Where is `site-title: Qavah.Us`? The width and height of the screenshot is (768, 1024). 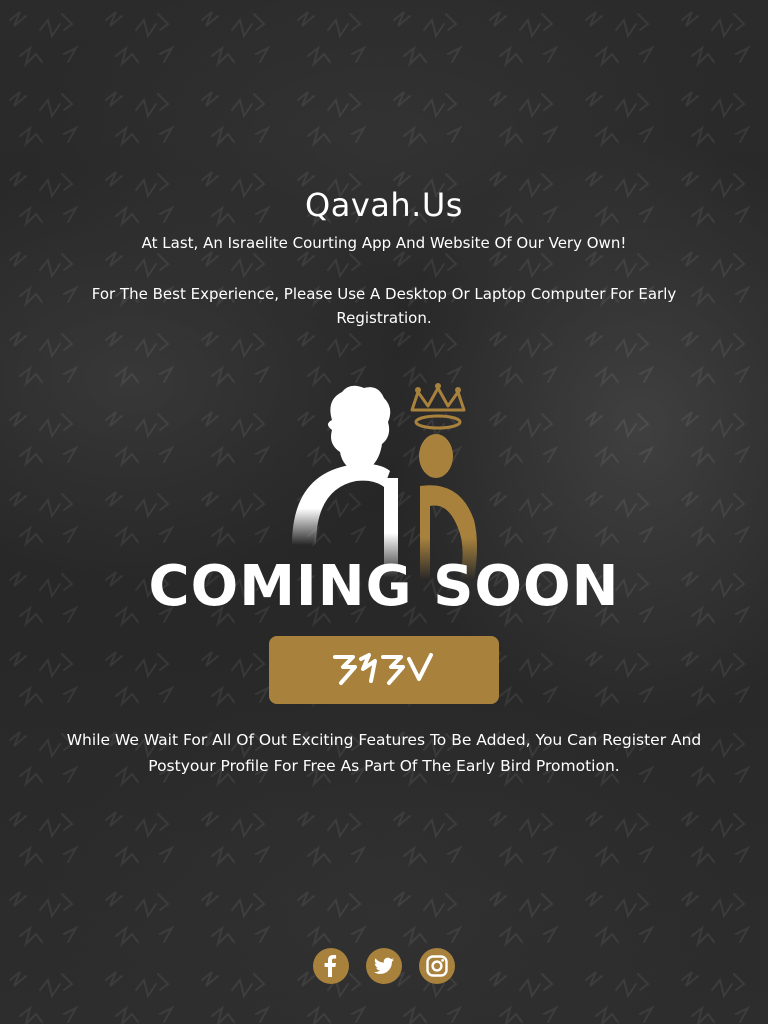
site-title: Qavah.Us is located at coordinates (384, 205).